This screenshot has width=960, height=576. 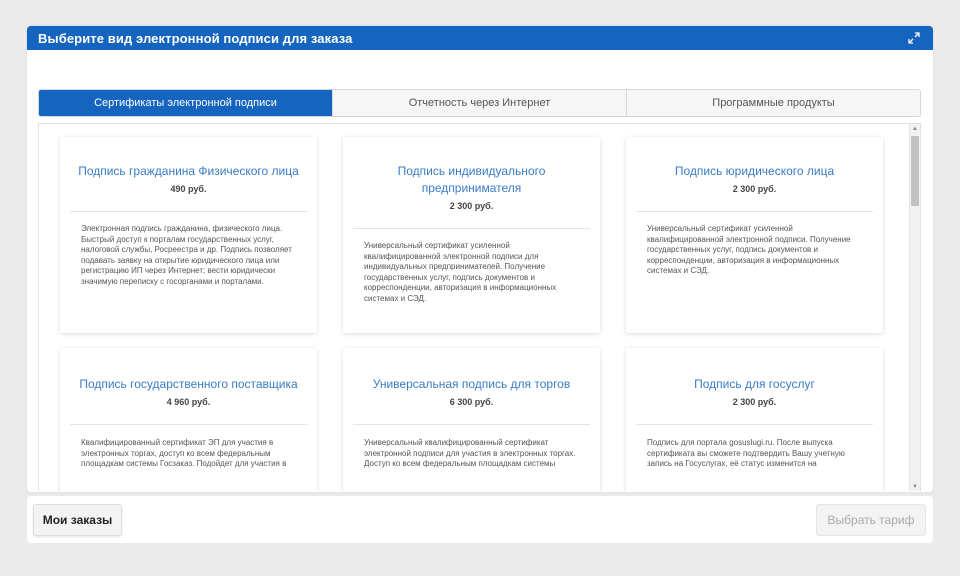 I want to click on tab-internet-reporting: Отчетность через Интернет, so click(x=479, y=103).